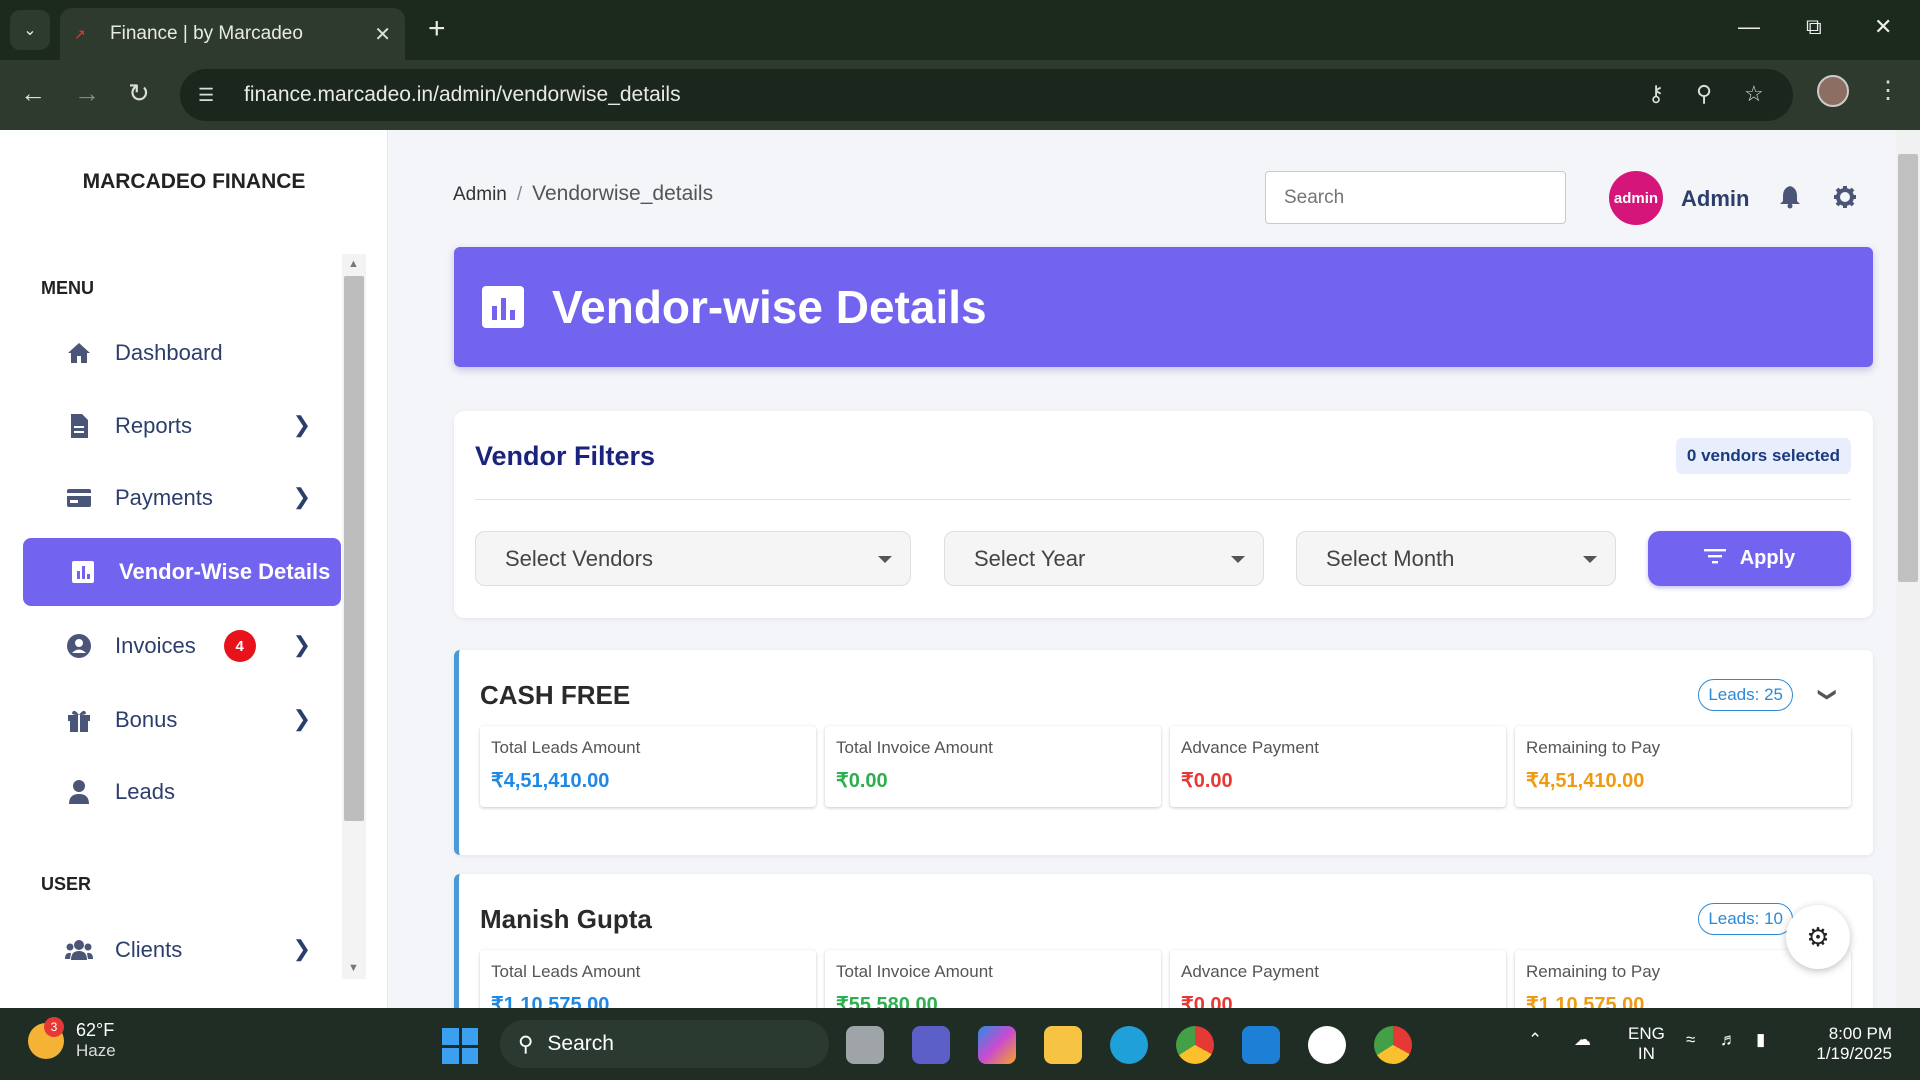  I want to click on sidebar-item-label: Reports, so click(154, 425).